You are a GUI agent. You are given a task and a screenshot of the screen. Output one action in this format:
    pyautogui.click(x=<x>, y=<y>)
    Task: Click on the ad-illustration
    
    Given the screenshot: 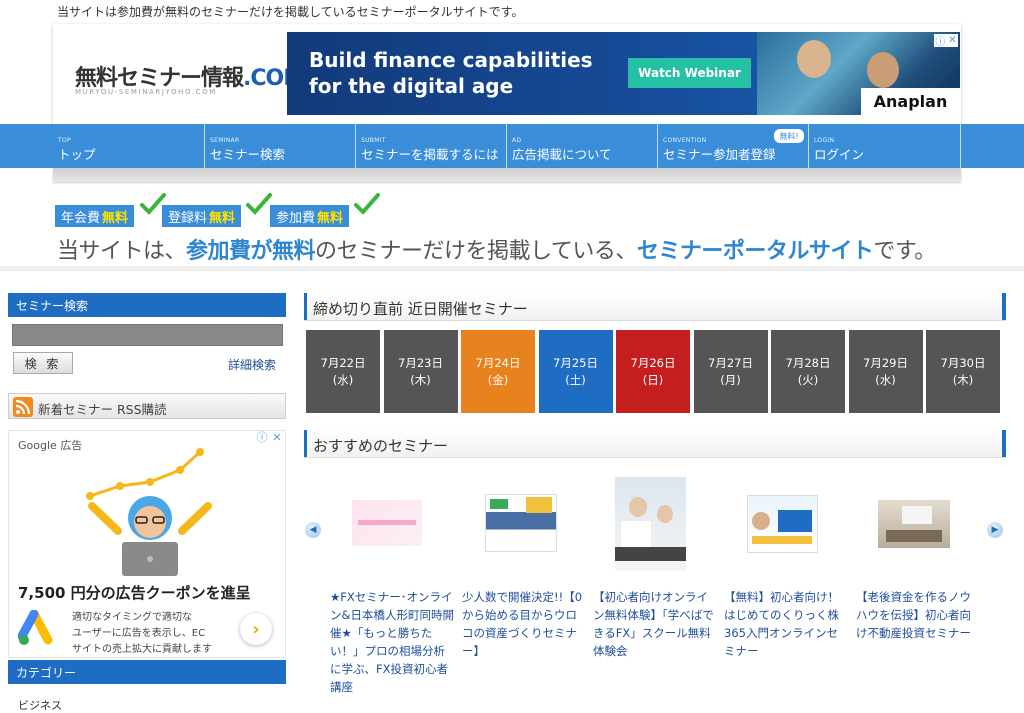 What is the action you would take?
    pyautogui.click(x=149, y=512)
    